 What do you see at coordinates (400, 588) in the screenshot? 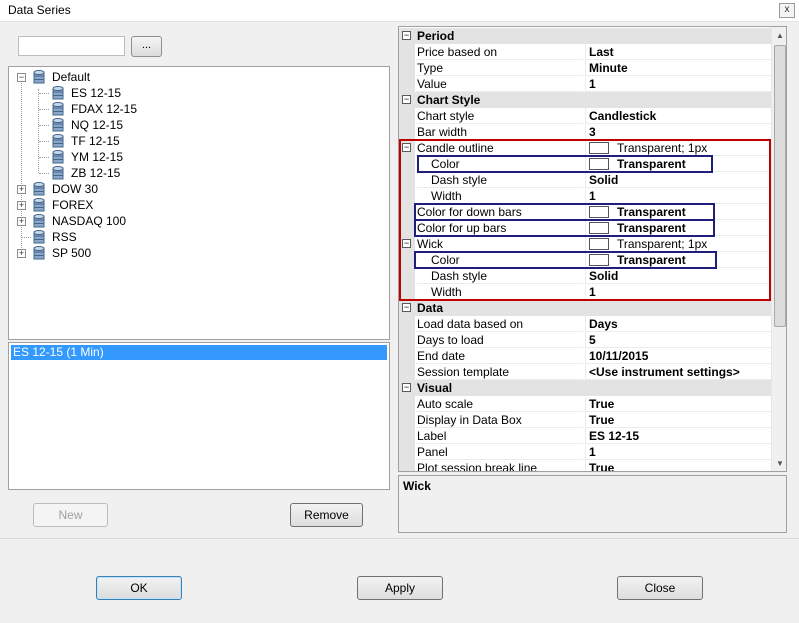
I see `apply-button: Apply` at bounding box center [400, 588].